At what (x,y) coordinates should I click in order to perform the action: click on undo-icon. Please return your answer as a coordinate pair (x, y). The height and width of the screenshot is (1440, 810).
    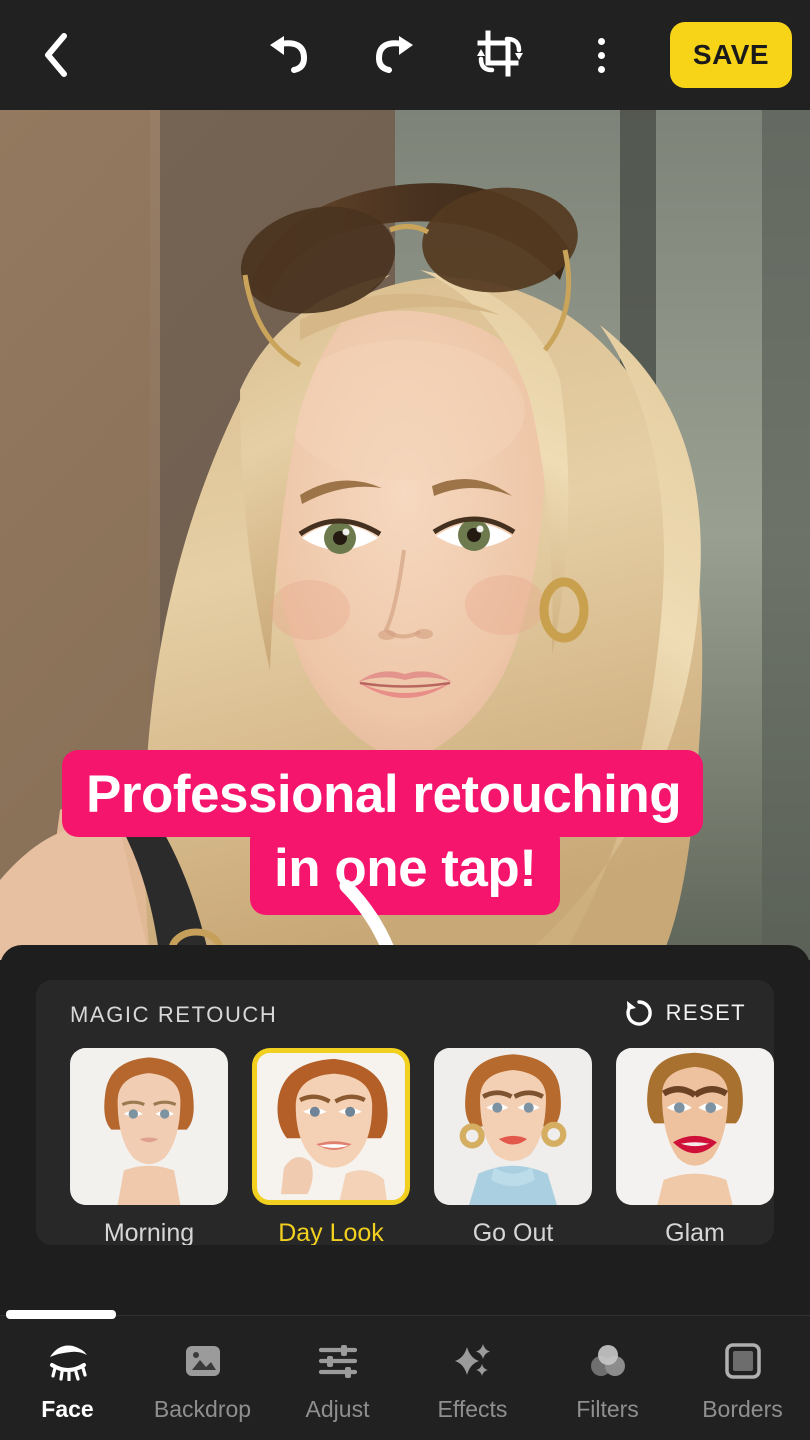
    Looking at the image, I should click on (289, 54).